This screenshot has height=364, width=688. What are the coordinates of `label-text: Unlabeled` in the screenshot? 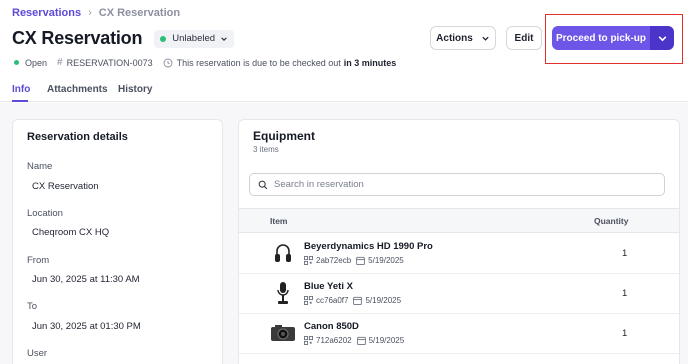 It's located at (194, 38).